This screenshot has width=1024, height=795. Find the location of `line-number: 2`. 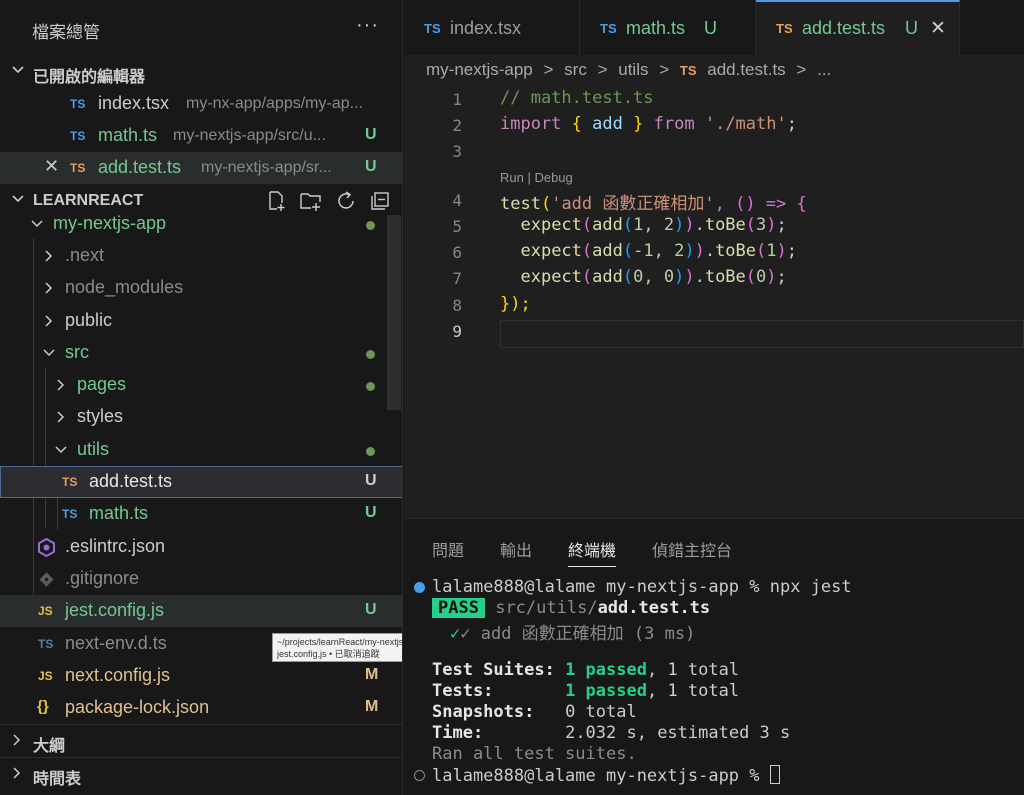

line-number: 2 is located at coordinates (457, 125).